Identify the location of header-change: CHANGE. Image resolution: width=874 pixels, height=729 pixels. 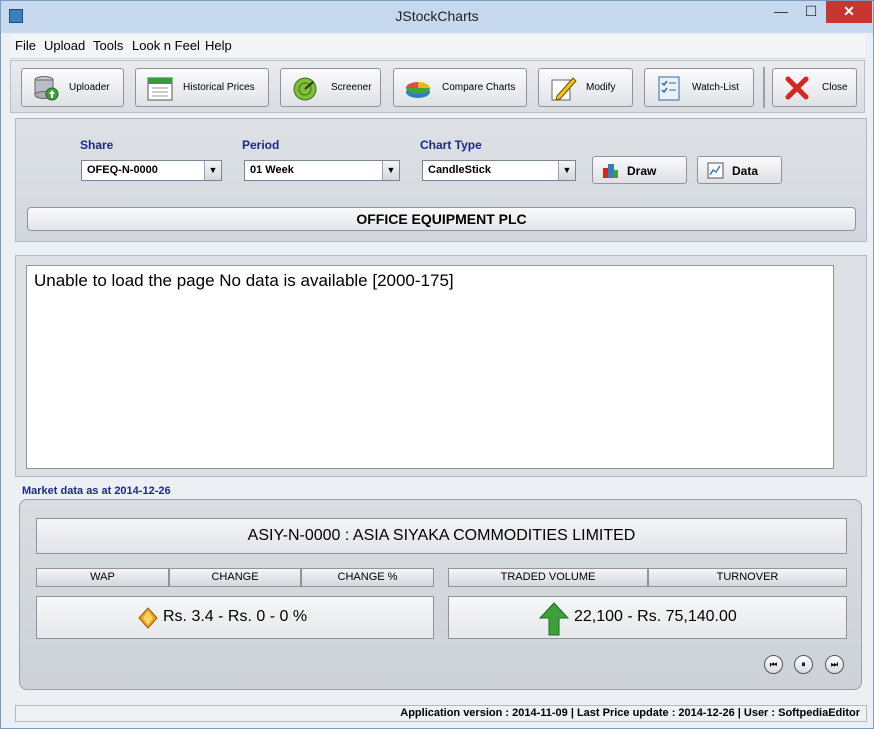
(235, 577).